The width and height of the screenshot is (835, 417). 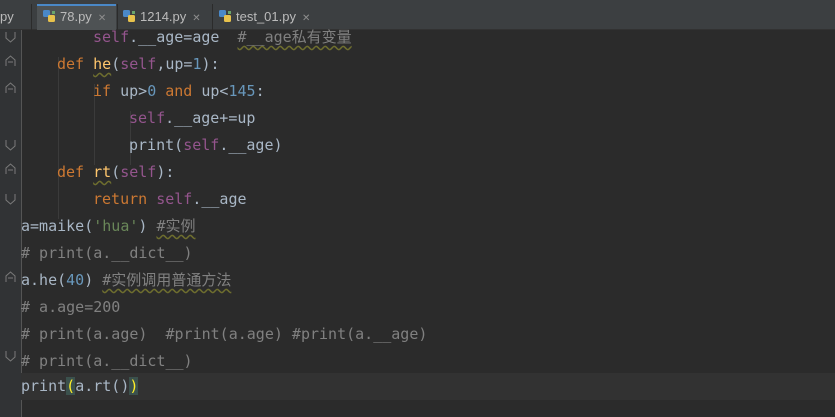 I want to click on tab-label: 78.py, so click(x=76, y=16).